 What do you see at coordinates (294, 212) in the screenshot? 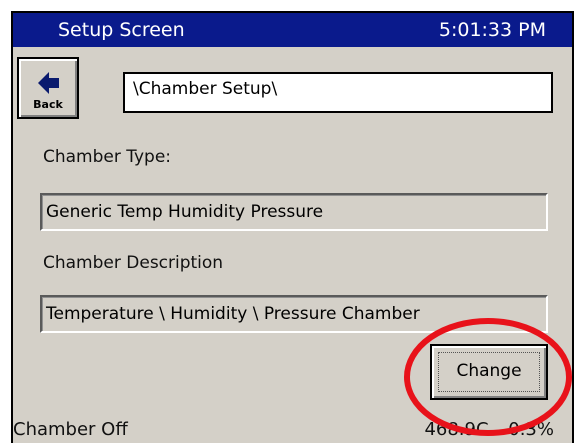
I see `chamber-type-field: Generic Temp Humidity Pressure` at bounding box center [294, 212].